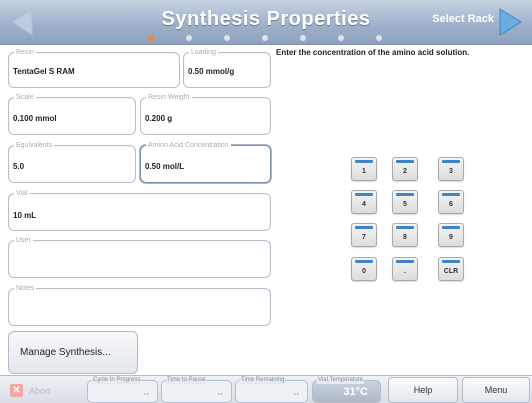  Describe the element at coordinates (169, 97) in the screenshot. I see `resin-weight-label: Resin Weight` at that location.